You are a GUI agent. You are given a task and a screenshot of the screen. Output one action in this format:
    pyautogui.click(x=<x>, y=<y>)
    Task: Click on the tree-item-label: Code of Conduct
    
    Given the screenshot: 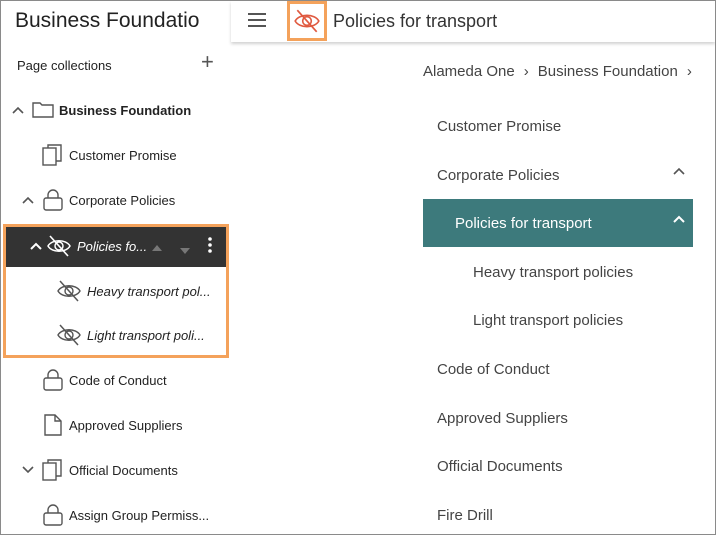 What is the action you would take?
    pyautogui.click(x=118, y=380)
    